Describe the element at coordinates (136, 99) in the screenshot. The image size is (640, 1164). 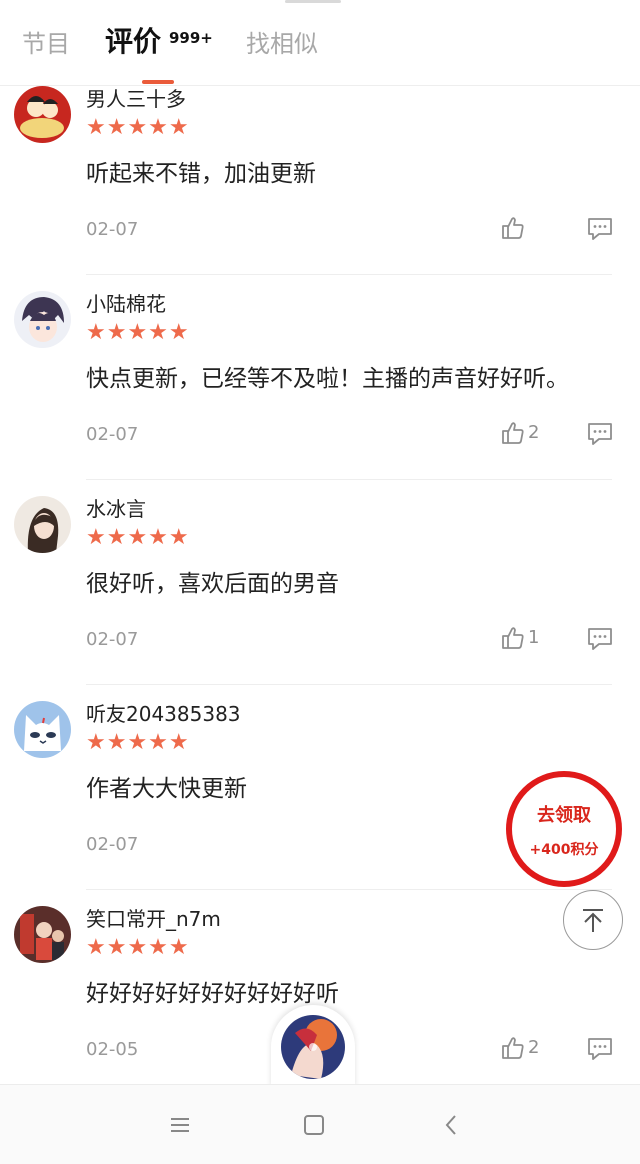
I see `review-username: 男人三十多` at that location.